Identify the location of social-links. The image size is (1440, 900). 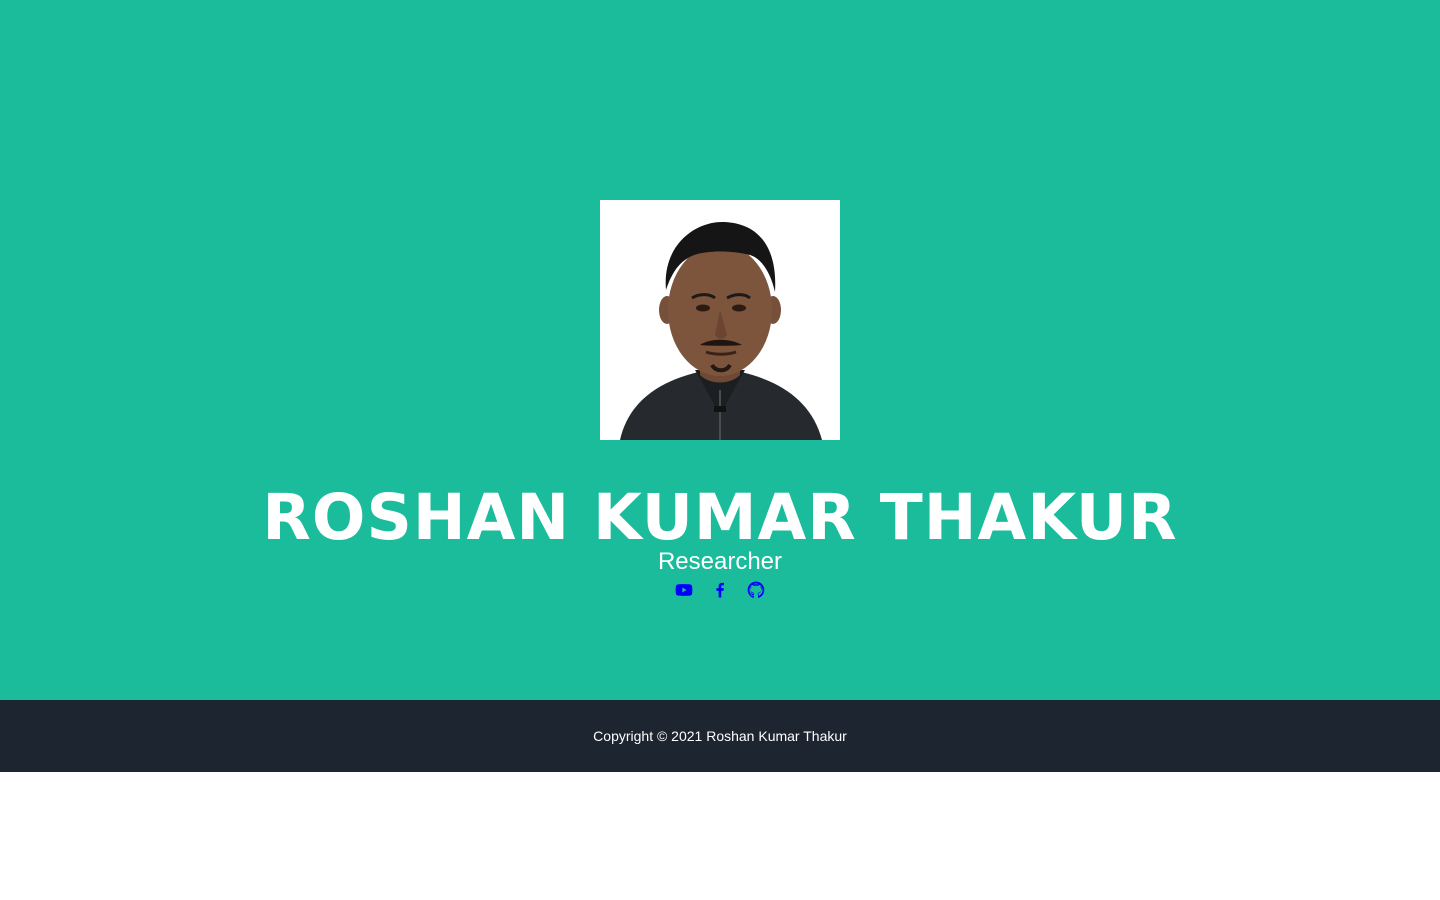
(720, 592).